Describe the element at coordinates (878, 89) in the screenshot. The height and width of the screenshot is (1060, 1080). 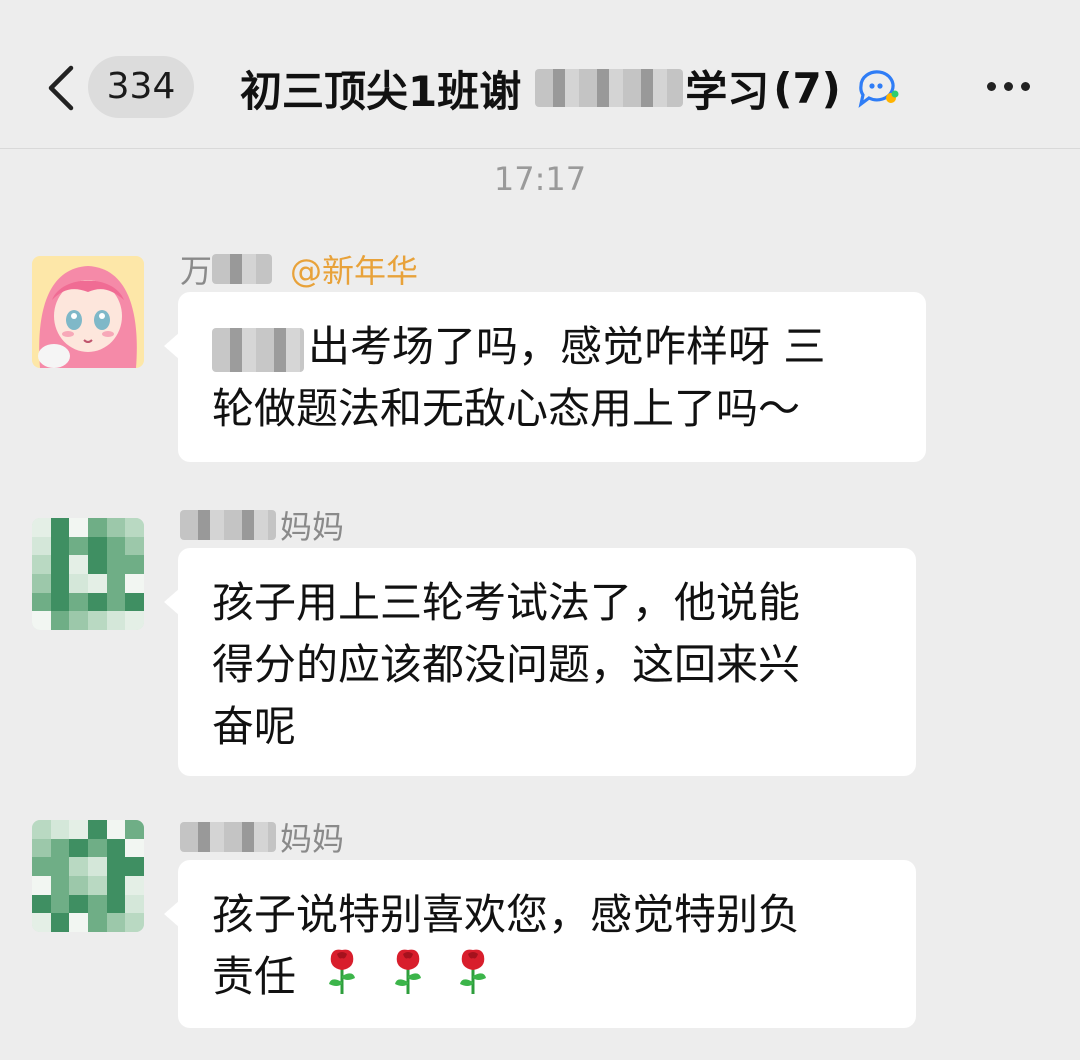
I see `group-chat-icon` at that location.